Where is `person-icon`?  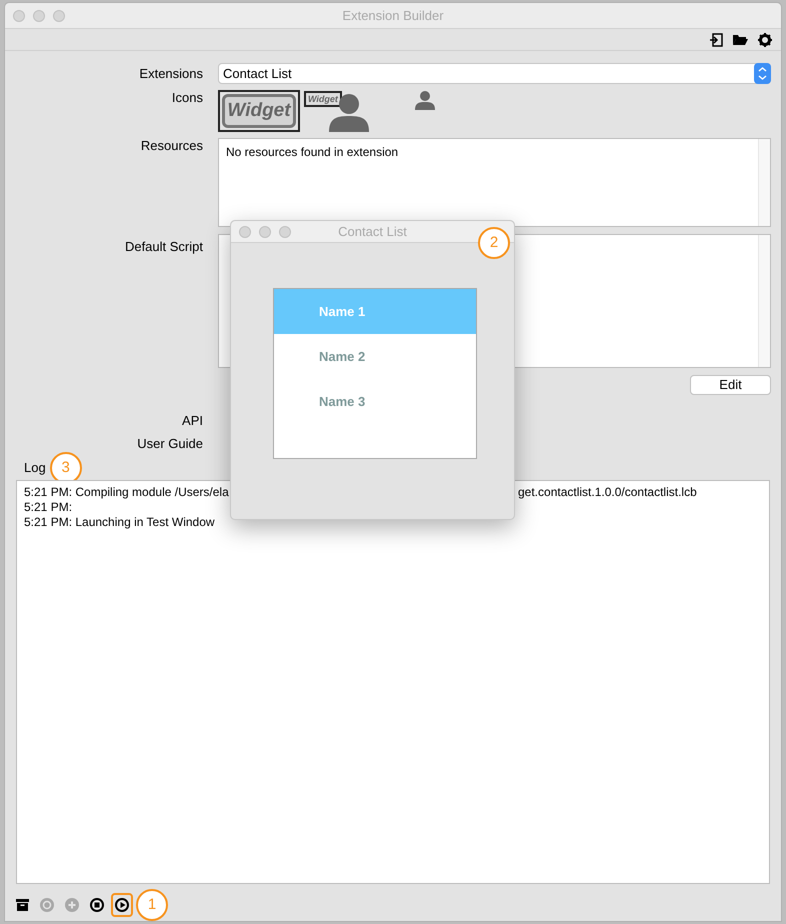 person-icon is located at coordinates (425, 100).